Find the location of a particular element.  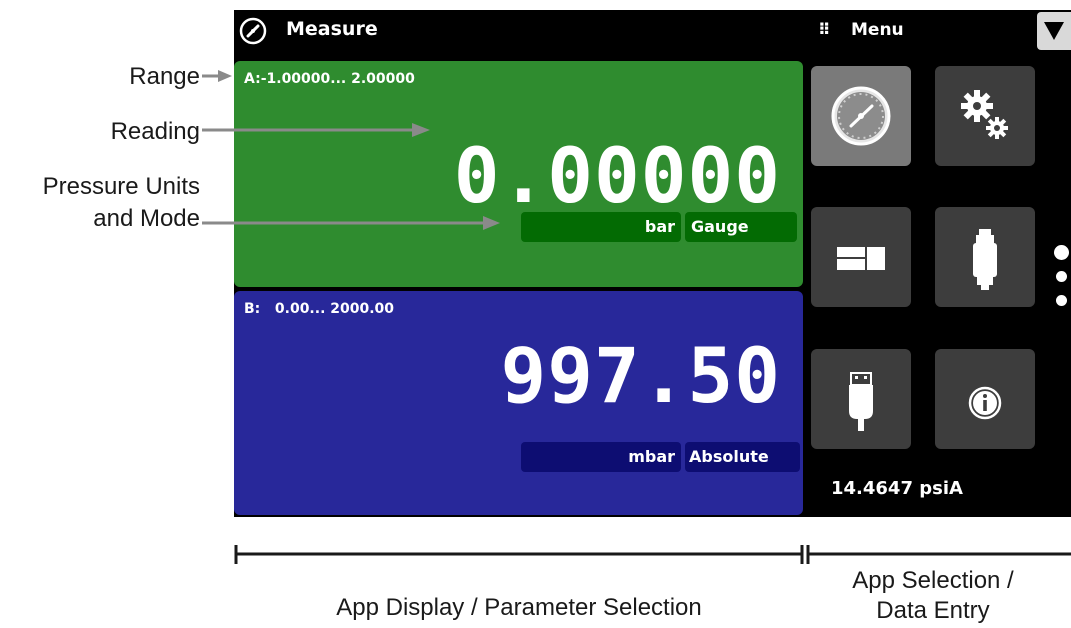

section-app-selection-line1: App Selection / is located at coordinates (933, 580).